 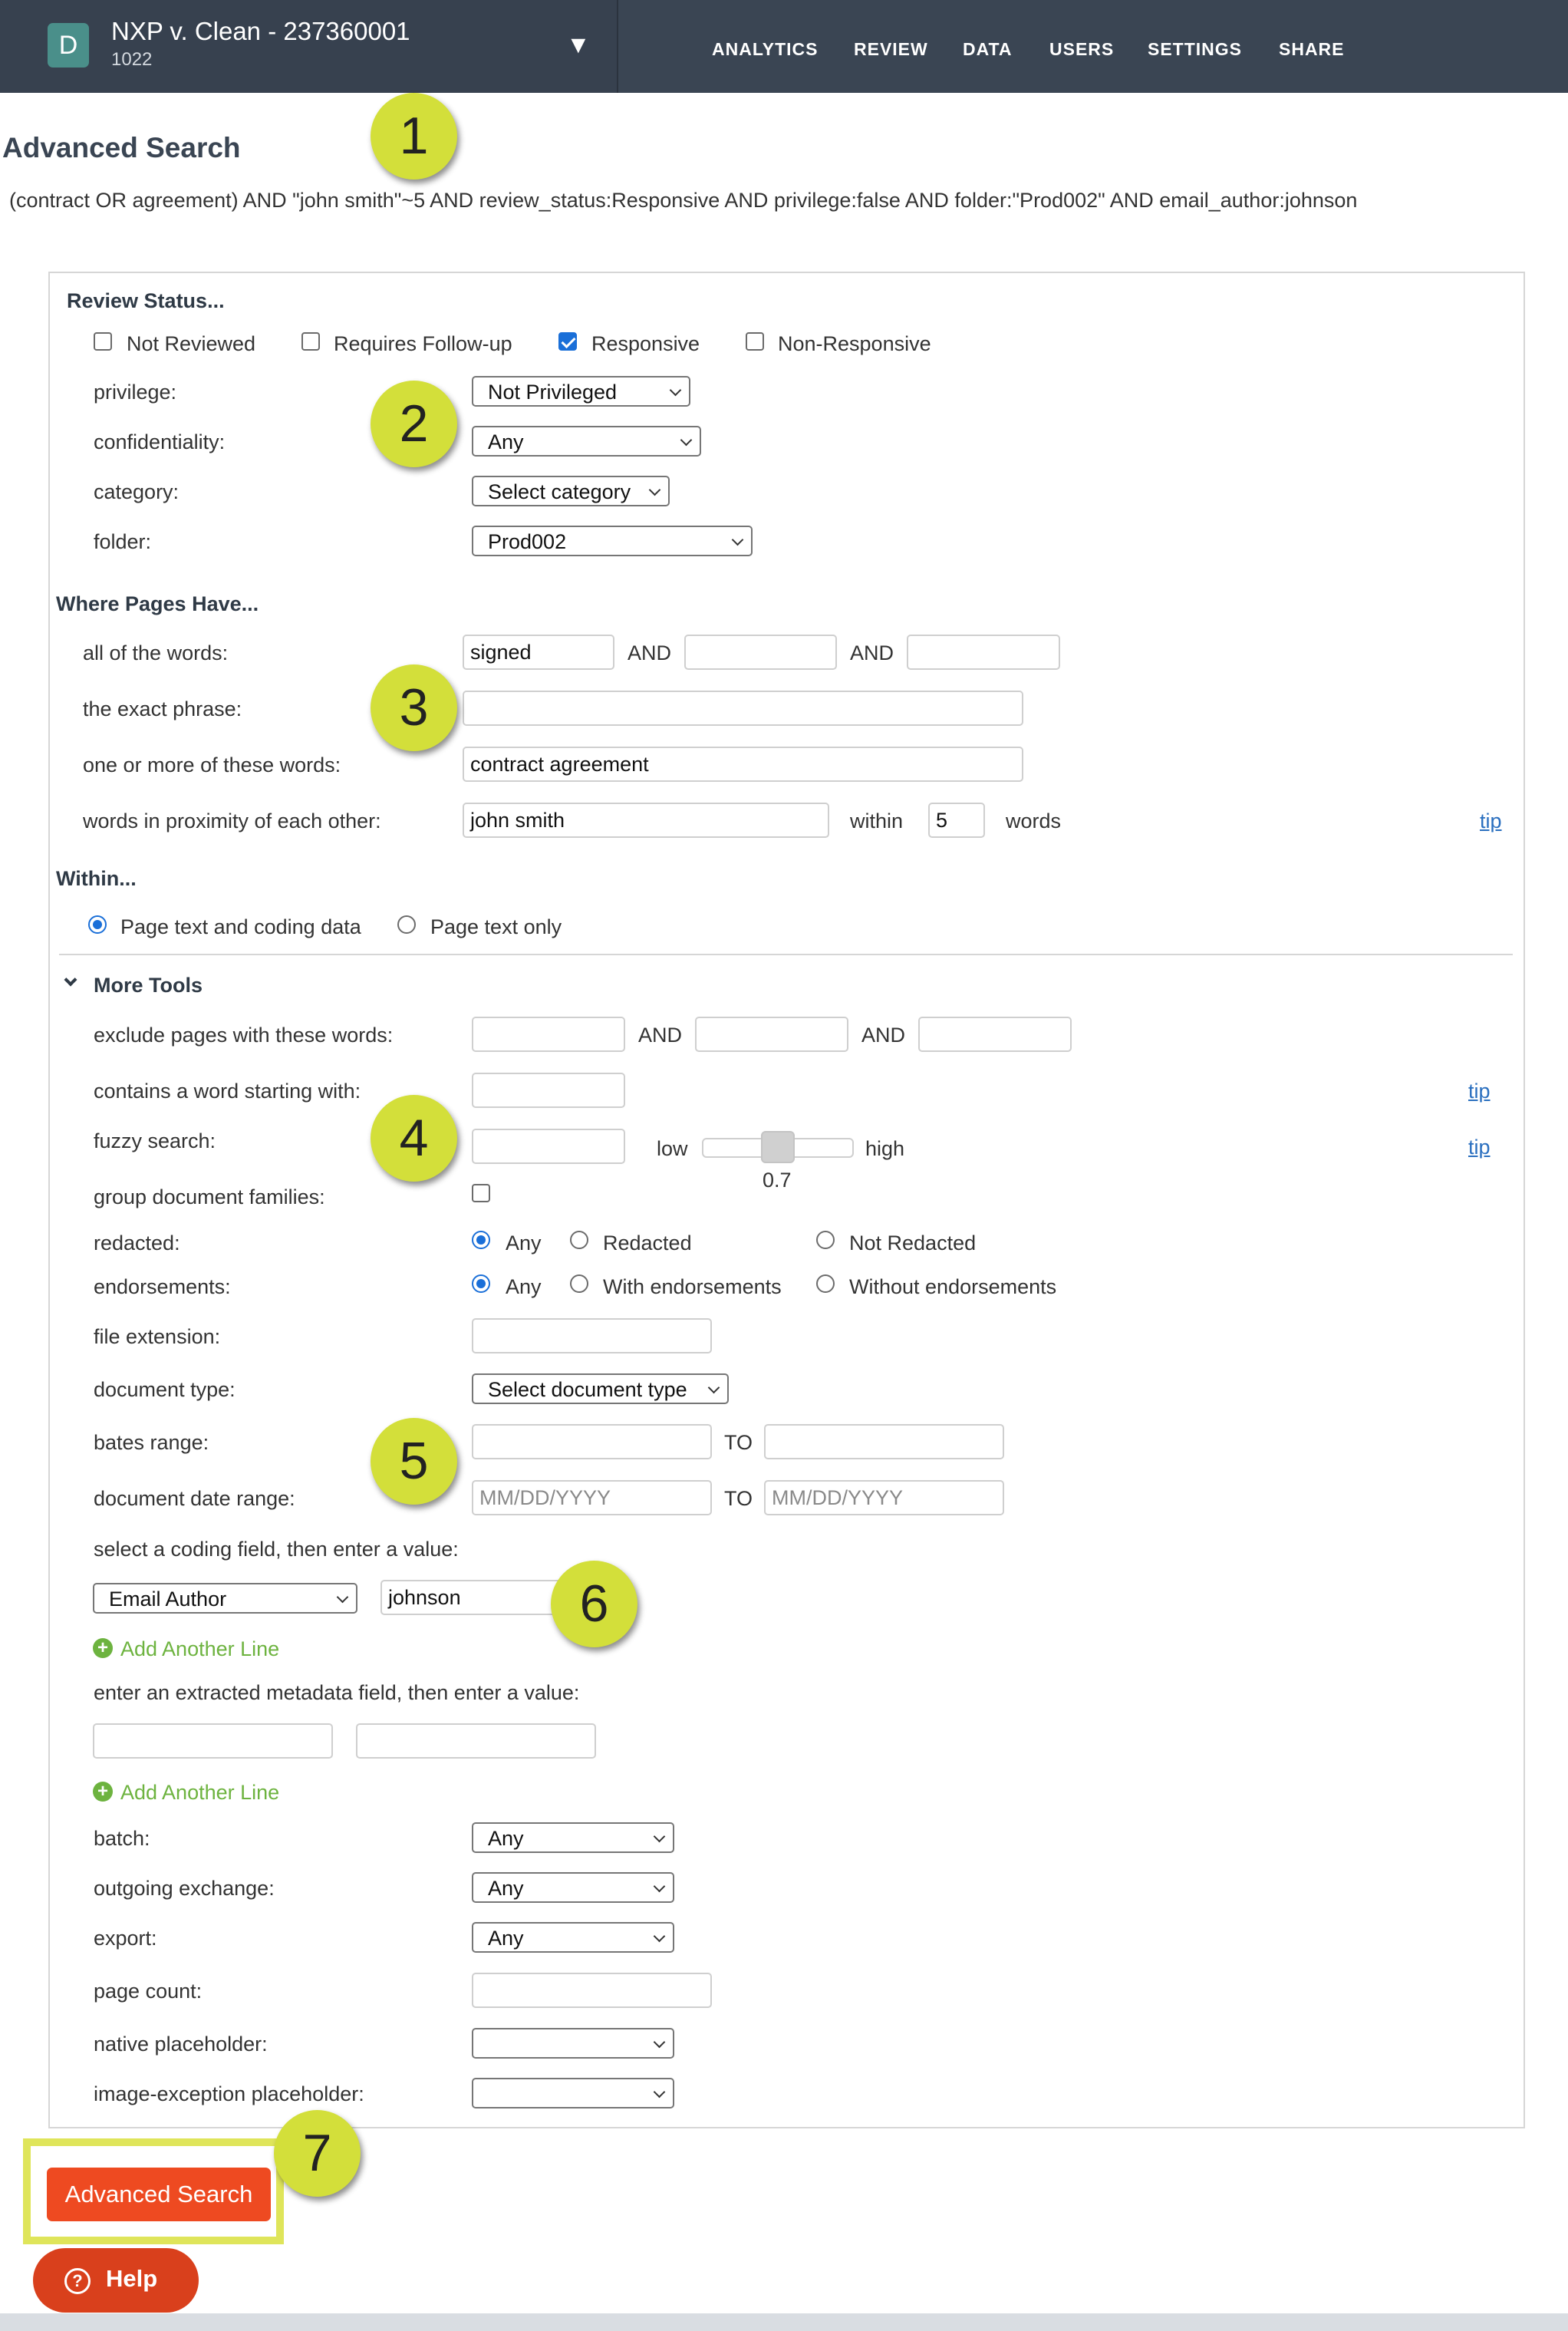 I want to click on confidentiality-select: Any, so click(x=586, y=441).